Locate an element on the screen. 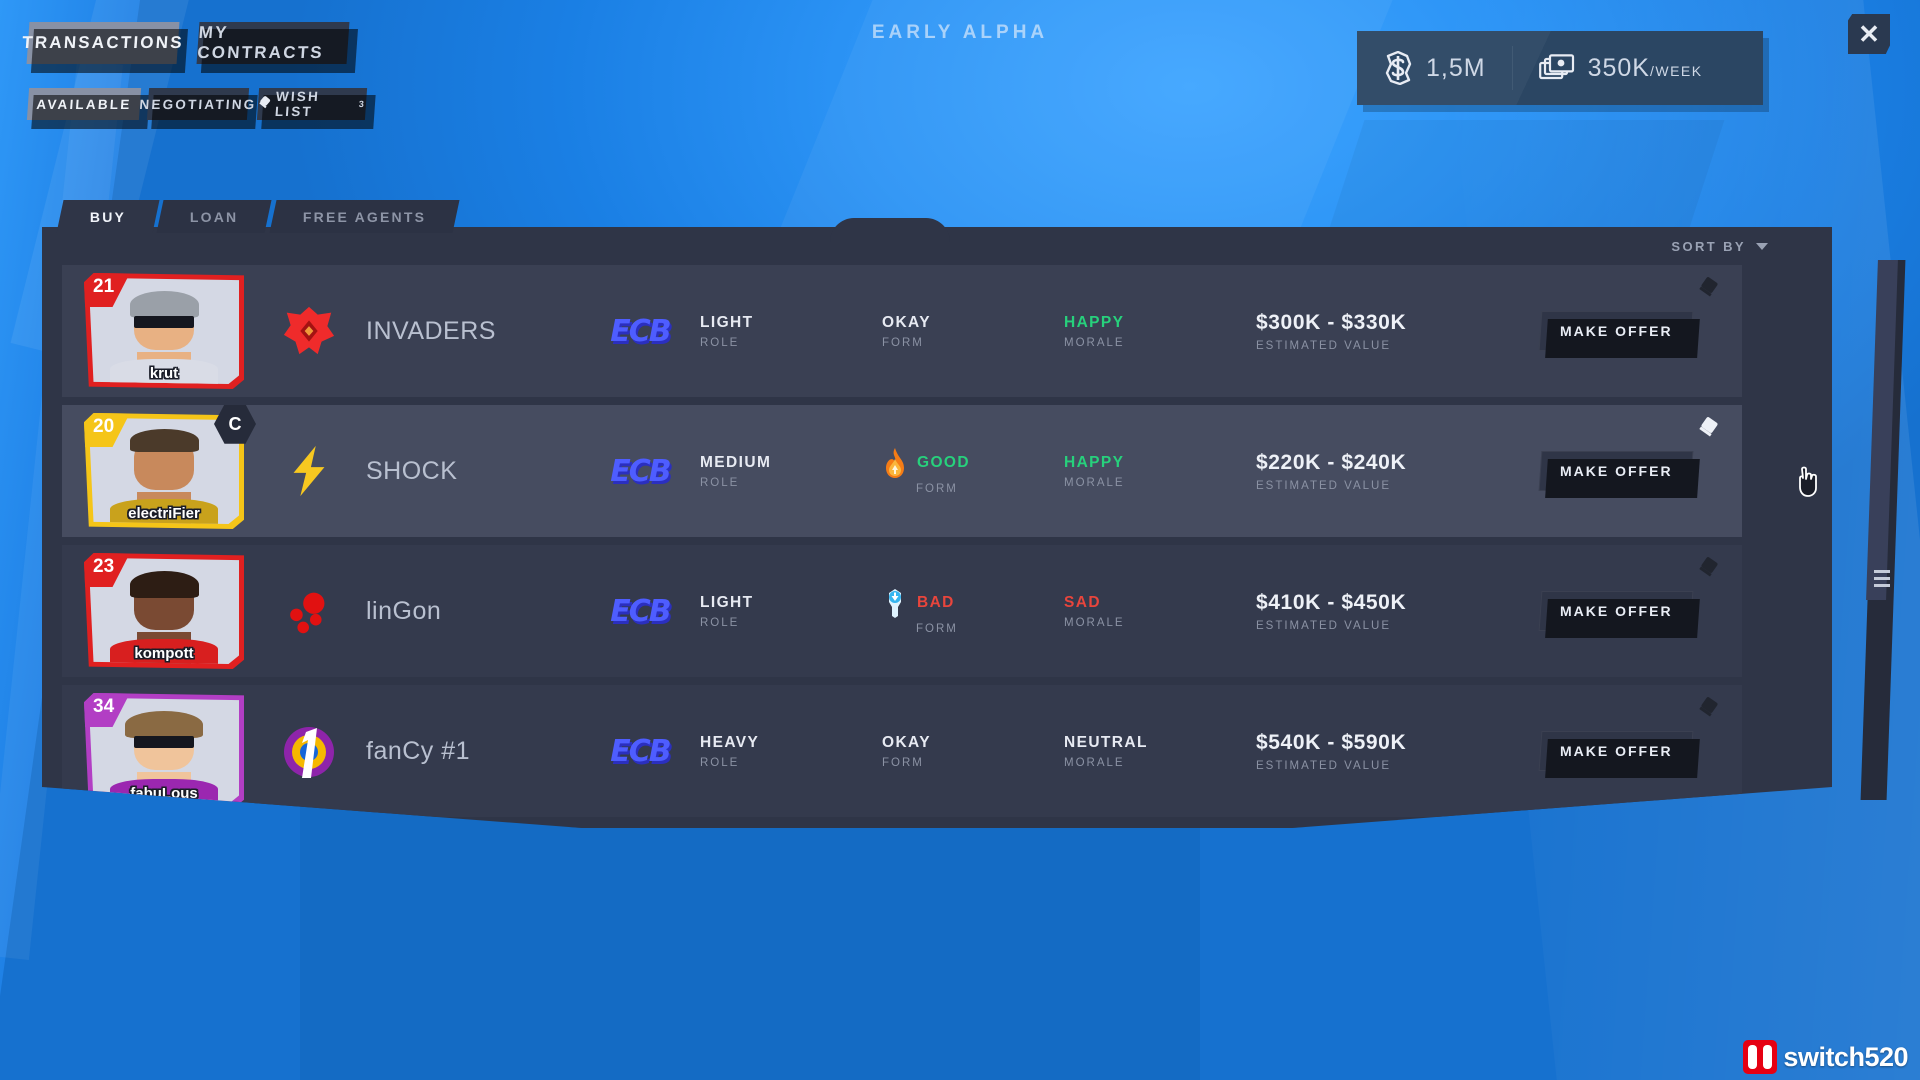  player-nickname: linGon is located at coordinates (404, 610).